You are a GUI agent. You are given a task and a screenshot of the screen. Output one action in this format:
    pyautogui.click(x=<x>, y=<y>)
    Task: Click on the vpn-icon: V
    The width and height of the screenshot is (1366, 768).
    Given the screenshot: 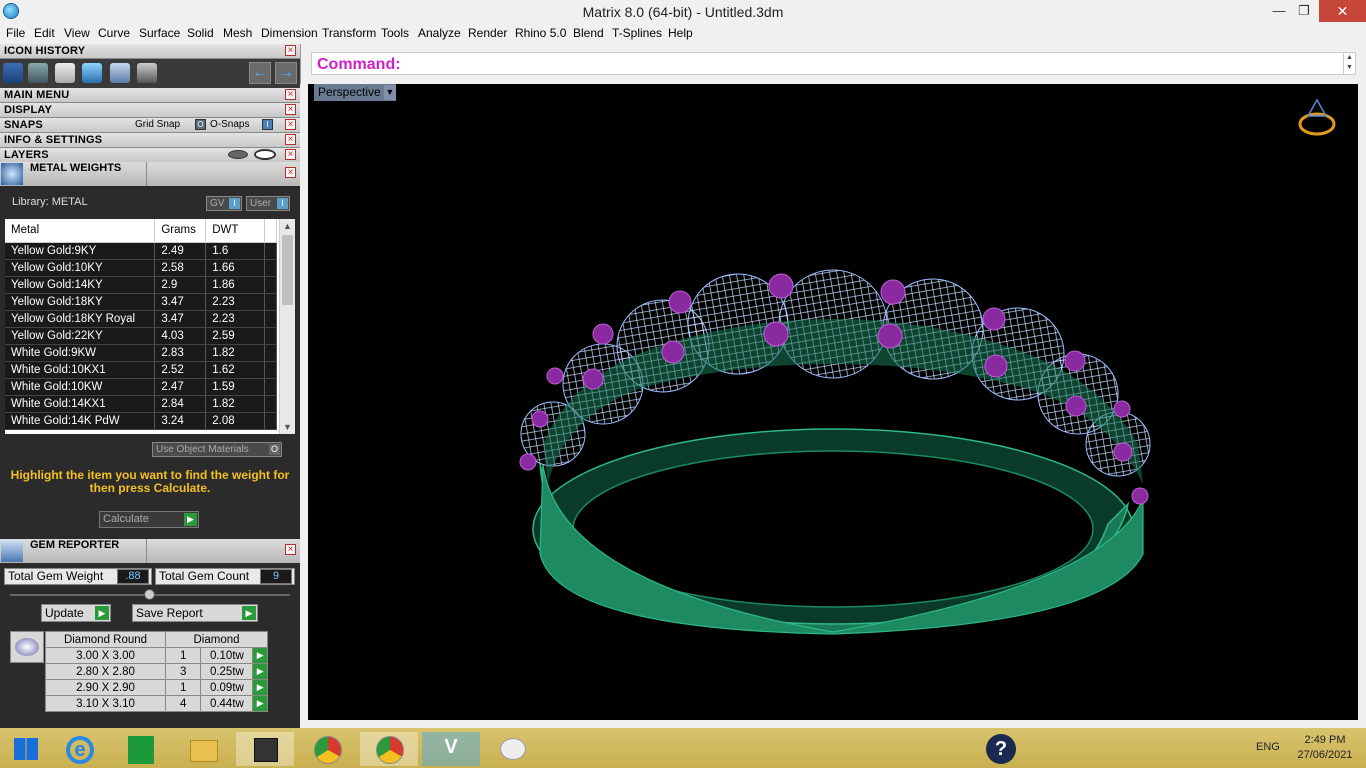 What is the action you would take?
    pyautogui.click(x=451, y=749)
    